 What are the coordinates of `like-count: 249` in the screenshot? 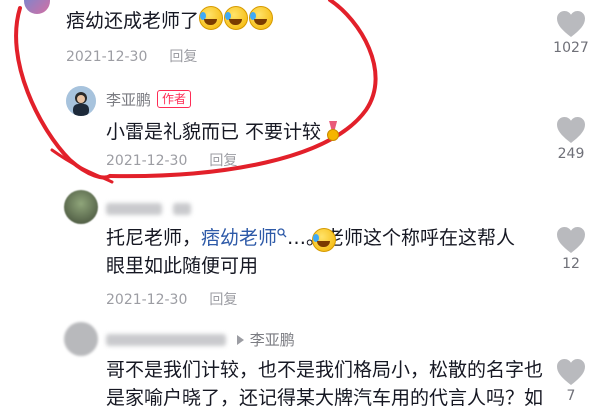 It's located at (571, 154).